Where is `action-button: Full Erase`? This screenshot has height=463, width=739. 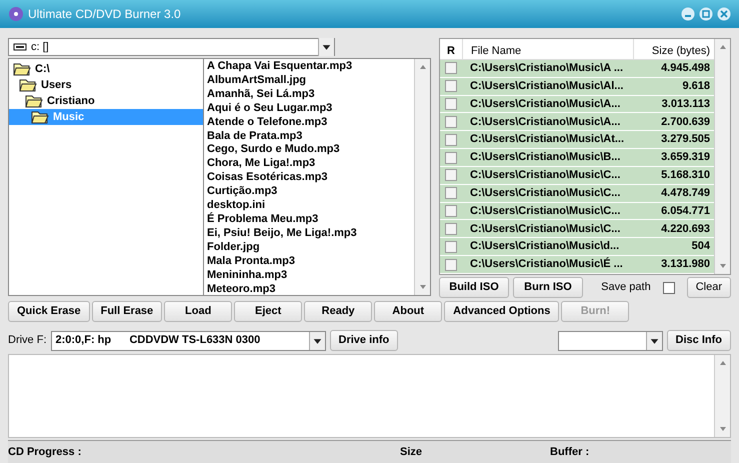 action-button: Full Erase is located at coordinates (127, 311).